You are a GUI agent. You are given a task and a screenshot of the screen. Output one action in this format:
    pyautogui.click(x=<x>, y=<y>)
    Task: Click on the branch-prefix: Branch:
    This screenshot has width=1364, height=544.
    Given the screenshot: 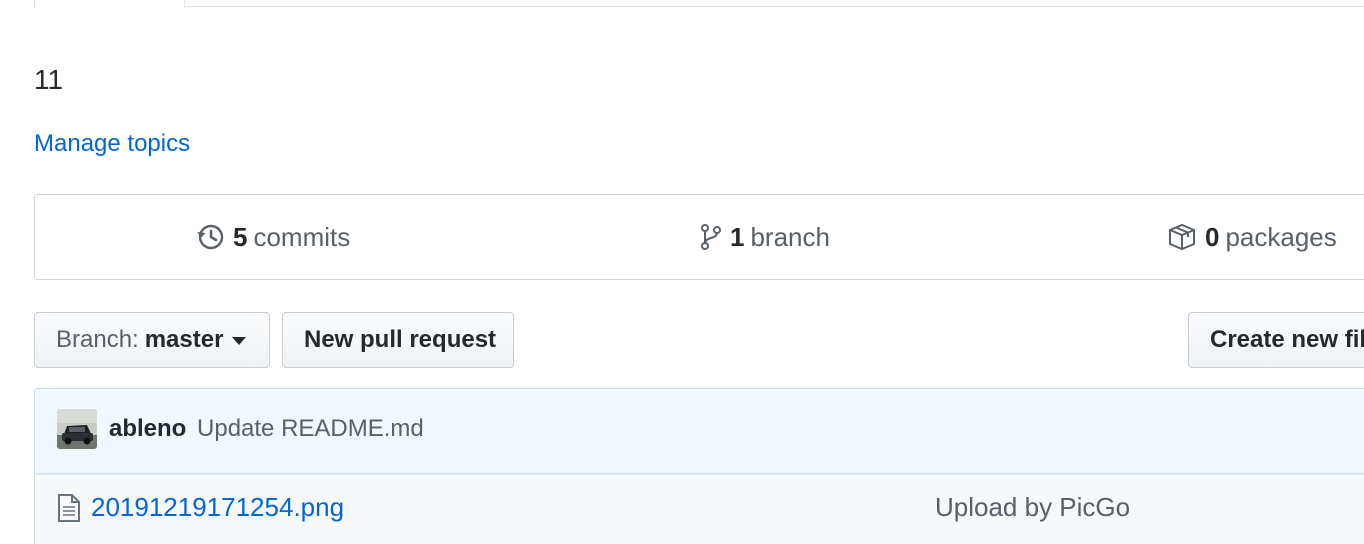 What is the action you would take?
    pyautogui.click(x=97, y=339)
    